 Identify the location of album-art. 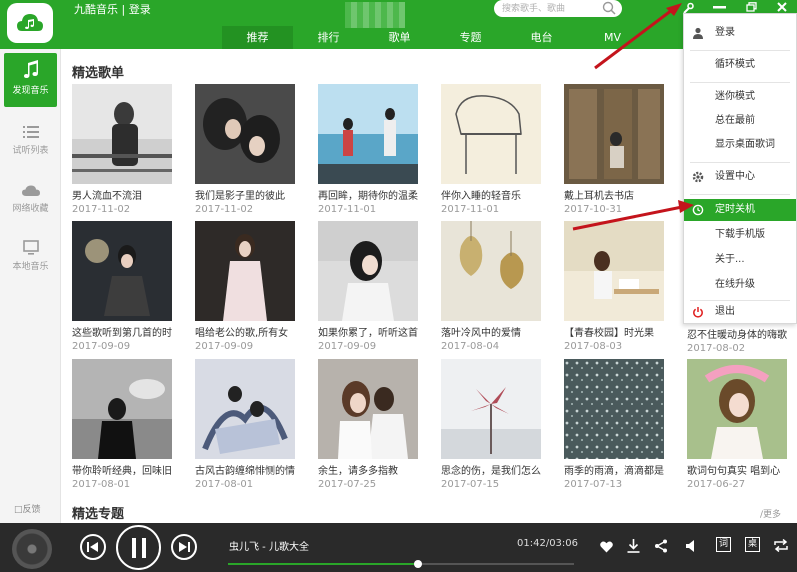
(32, 549).